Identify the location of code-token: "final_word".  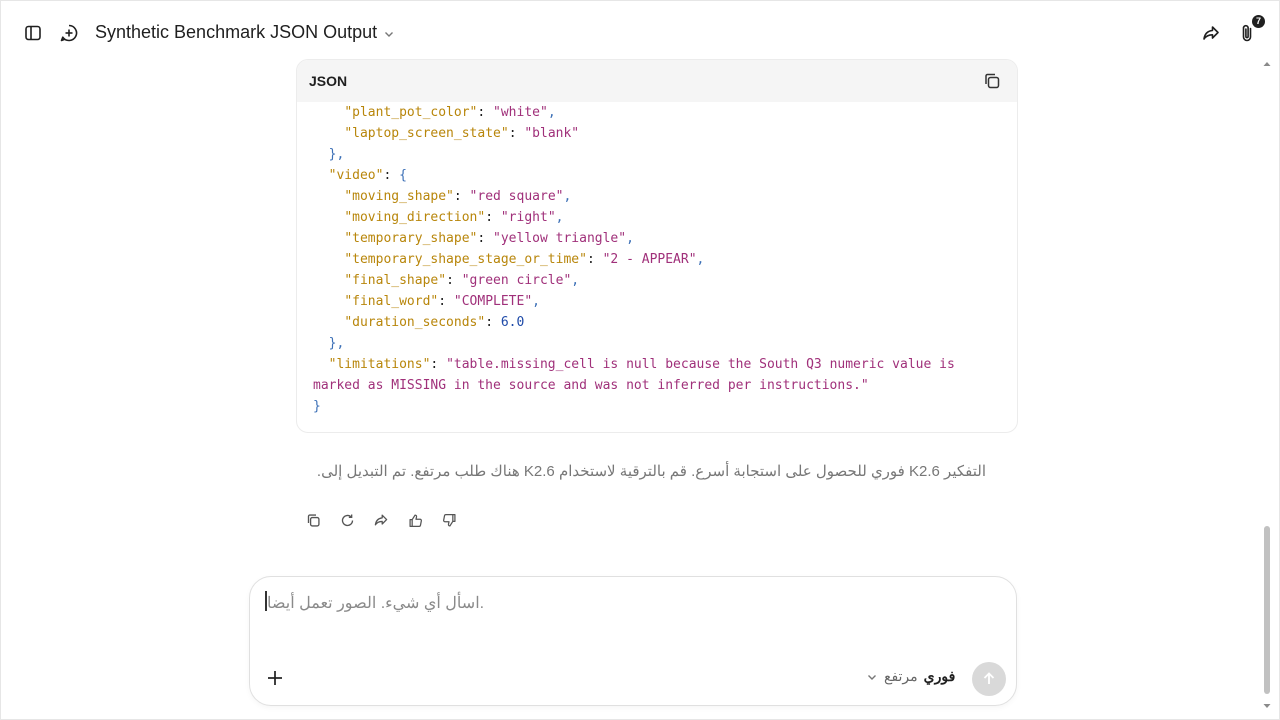
(391, 301).